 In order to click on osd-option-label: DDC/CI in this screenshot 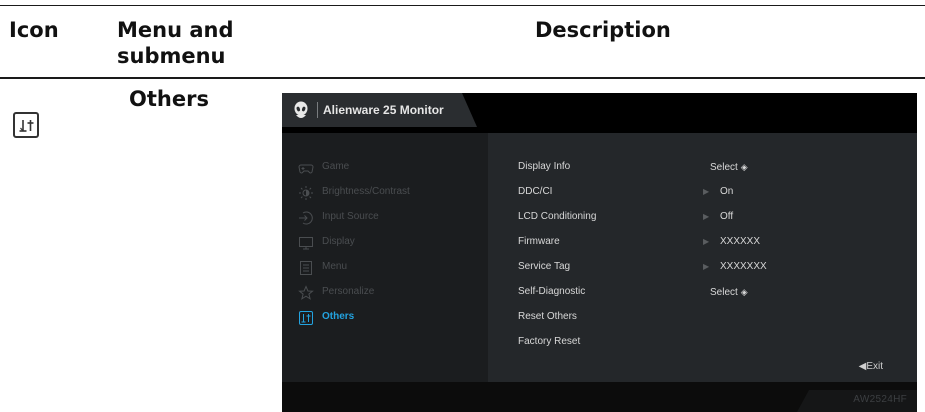, I will do `click(535, 191)`.